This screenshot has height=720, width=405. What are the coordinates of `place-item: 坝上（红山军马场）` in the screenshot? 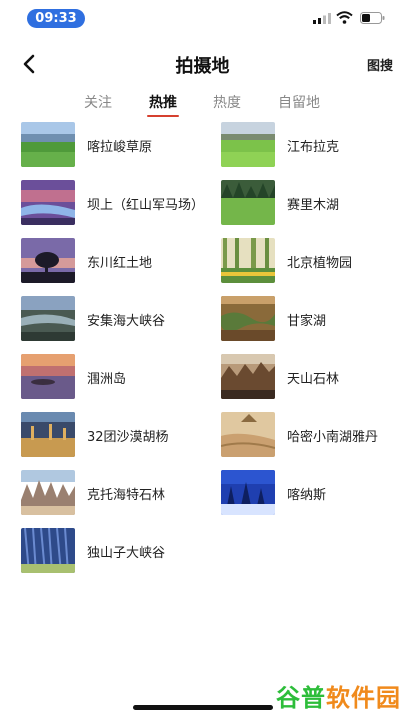 It's located at (116, 204).